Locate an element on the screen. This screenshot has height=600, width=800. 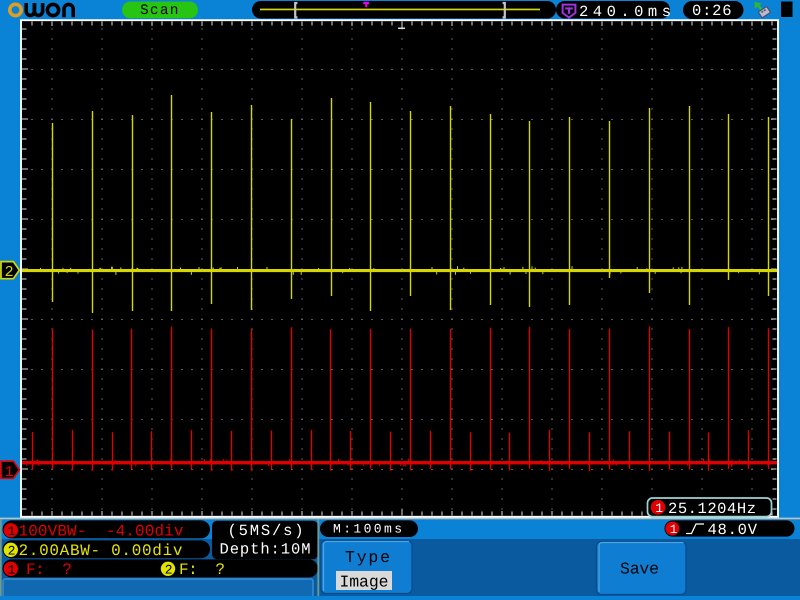
svg-text: Scan is located at coordinates (159, 11).